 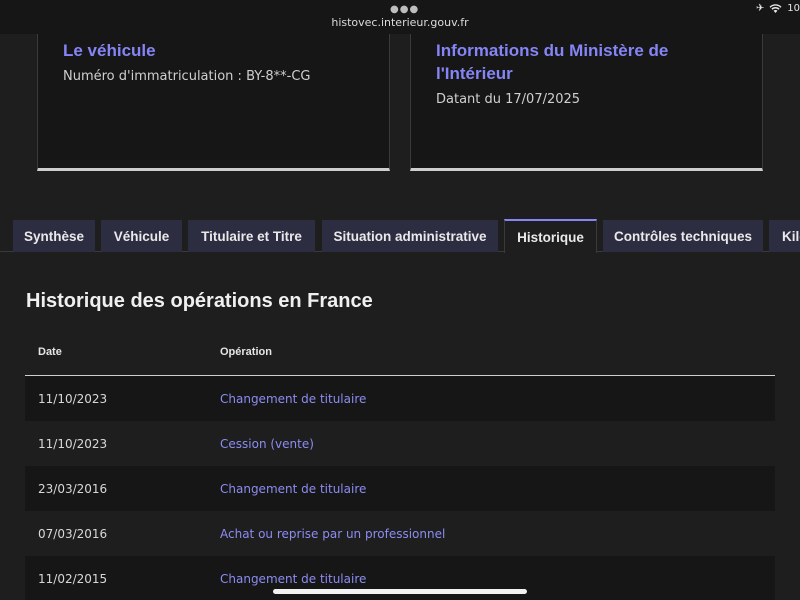 What do you see at coordinates (141, 236) in the screenshot?
I see `tab-vehicule: Véhicule` at bounding box center [141, 236].